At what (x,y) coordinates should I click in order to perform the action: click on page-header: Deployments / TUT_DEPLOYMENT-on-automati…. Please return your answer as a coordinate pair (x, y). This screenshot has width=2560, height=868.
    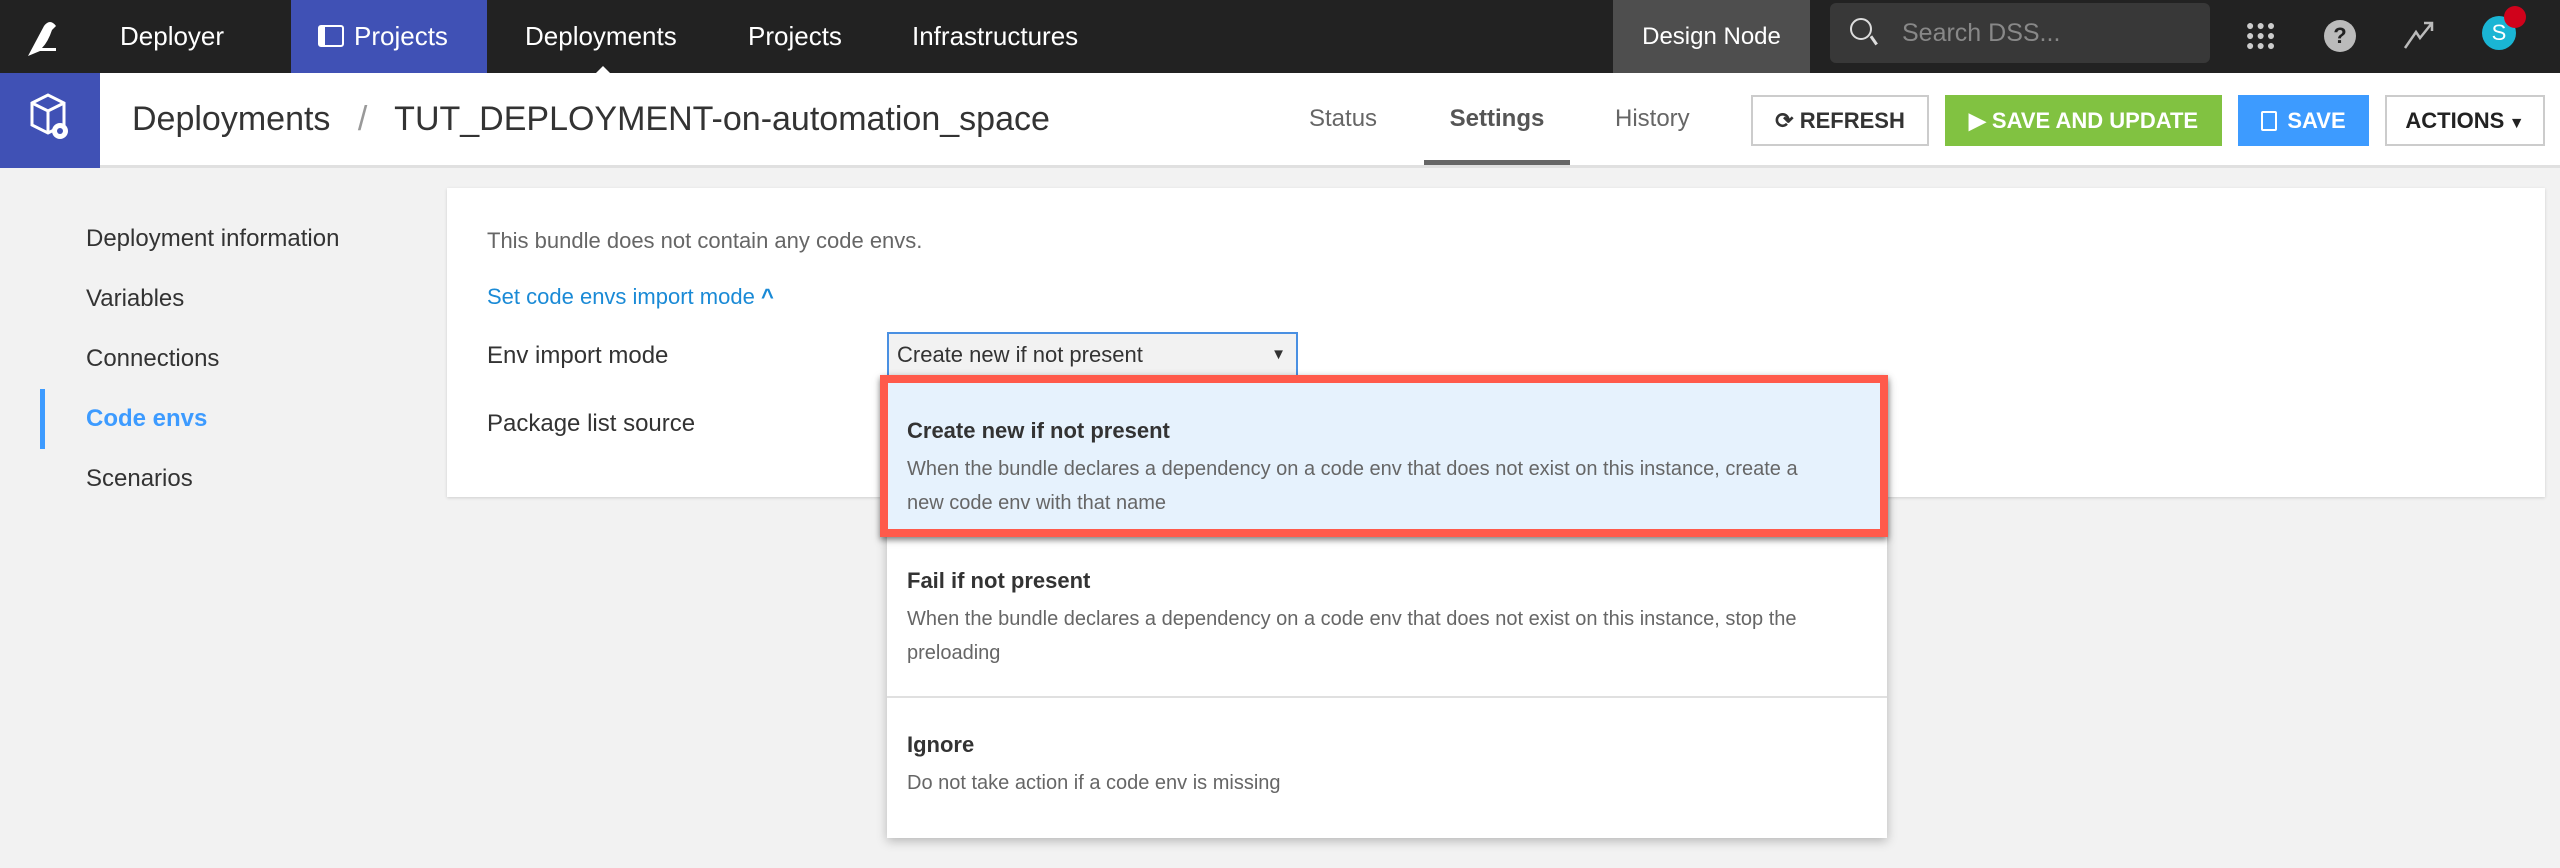
    Looking at the image, I should click on (1280, 120).